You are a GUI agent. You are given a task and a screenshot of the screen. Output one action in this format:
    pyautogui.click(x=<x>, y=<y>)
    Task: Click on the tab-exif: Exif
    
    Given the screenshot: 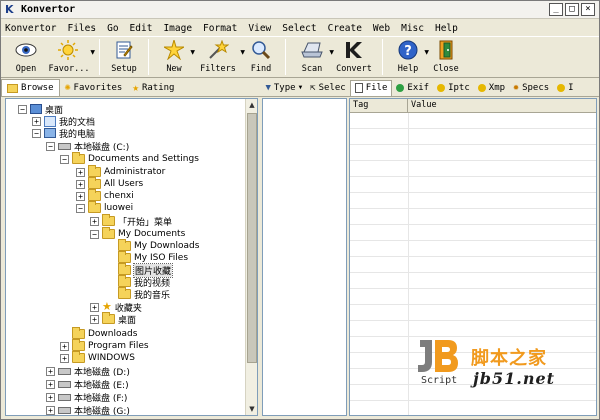 What is the action you would take?
    pyautogui.click(x=412, y=88)
    